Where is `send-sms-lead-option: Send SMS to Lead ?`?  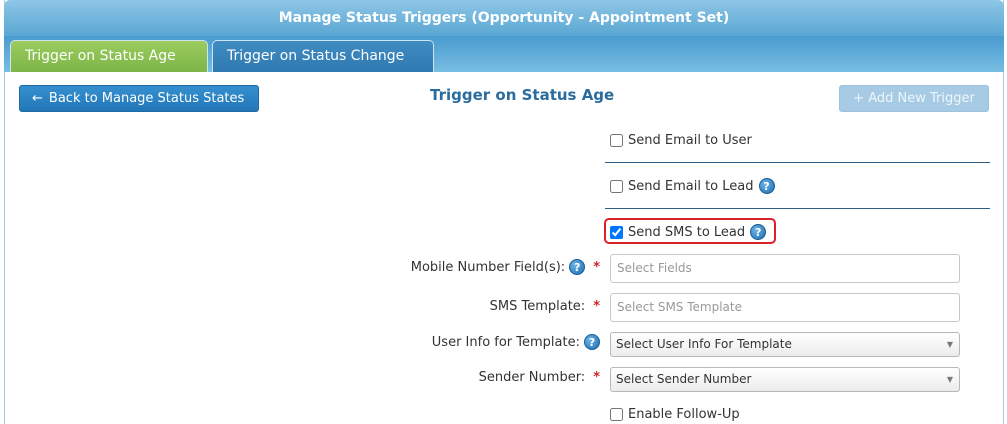
send-sms-lead-option: Send SMS to Lead ? is located at coordinates (688, 232).